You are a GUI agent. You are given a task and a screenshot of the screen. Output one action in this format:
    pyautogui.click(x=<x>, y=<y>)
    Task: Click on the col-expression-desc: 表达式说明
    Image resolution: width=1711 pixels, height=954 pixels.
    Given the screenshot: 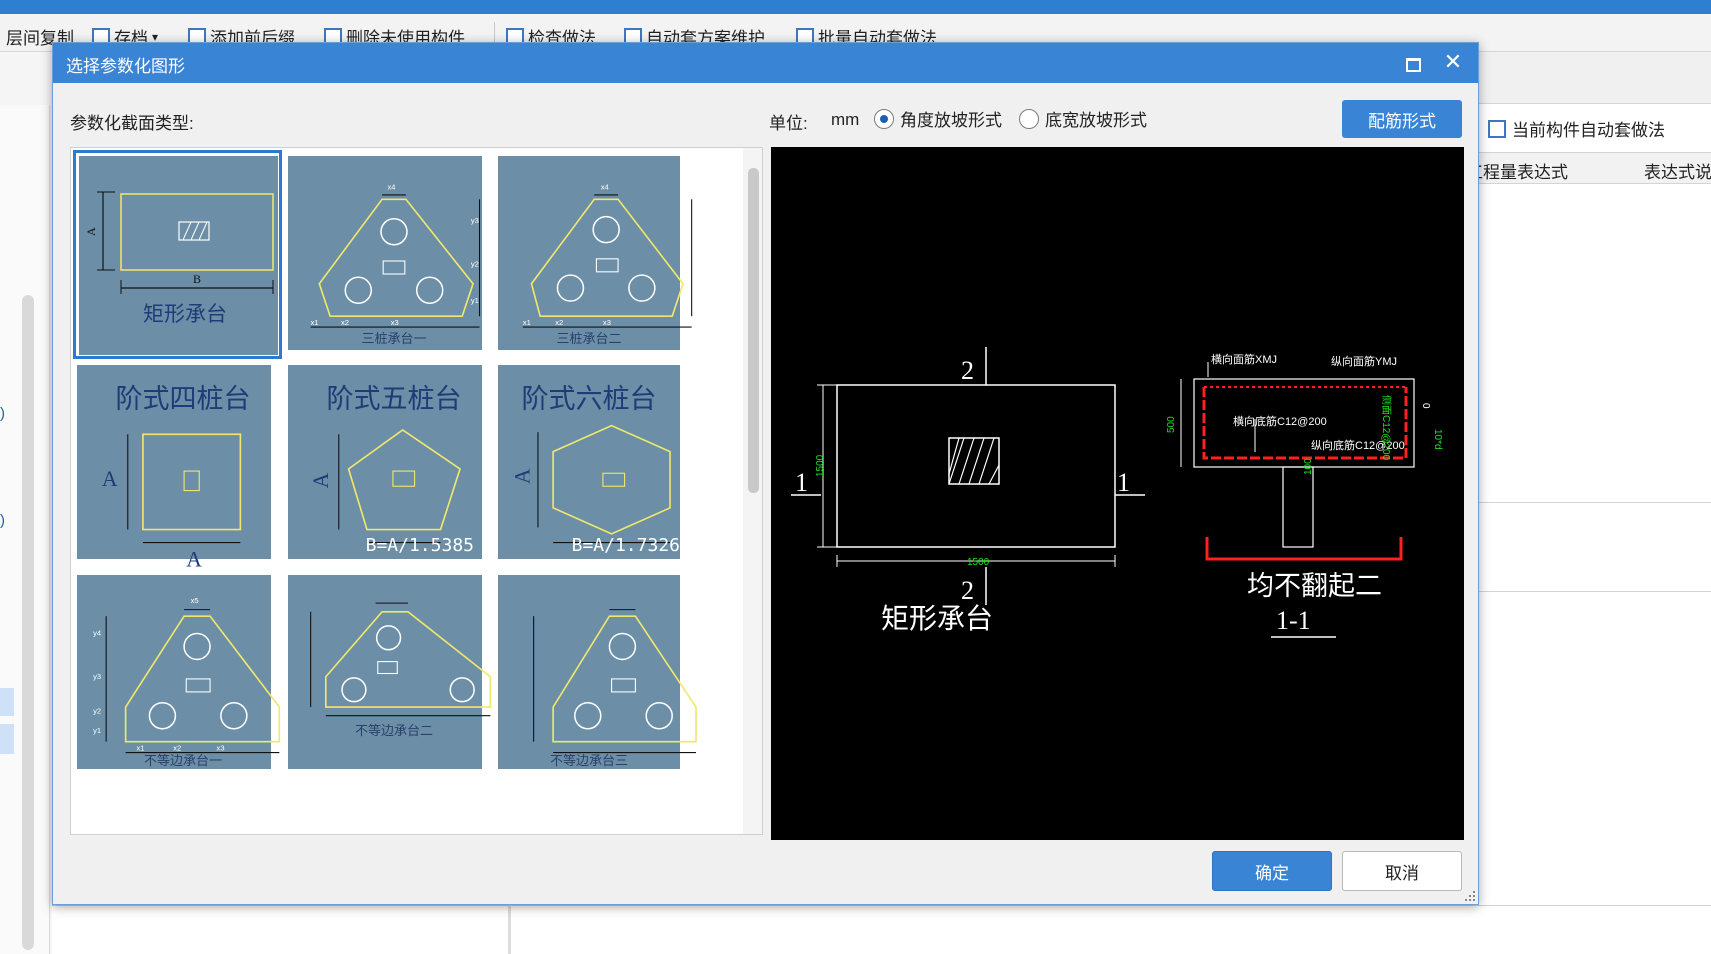 What is the action you would take?
    pyautogui.click(x=1677, y=170)
    